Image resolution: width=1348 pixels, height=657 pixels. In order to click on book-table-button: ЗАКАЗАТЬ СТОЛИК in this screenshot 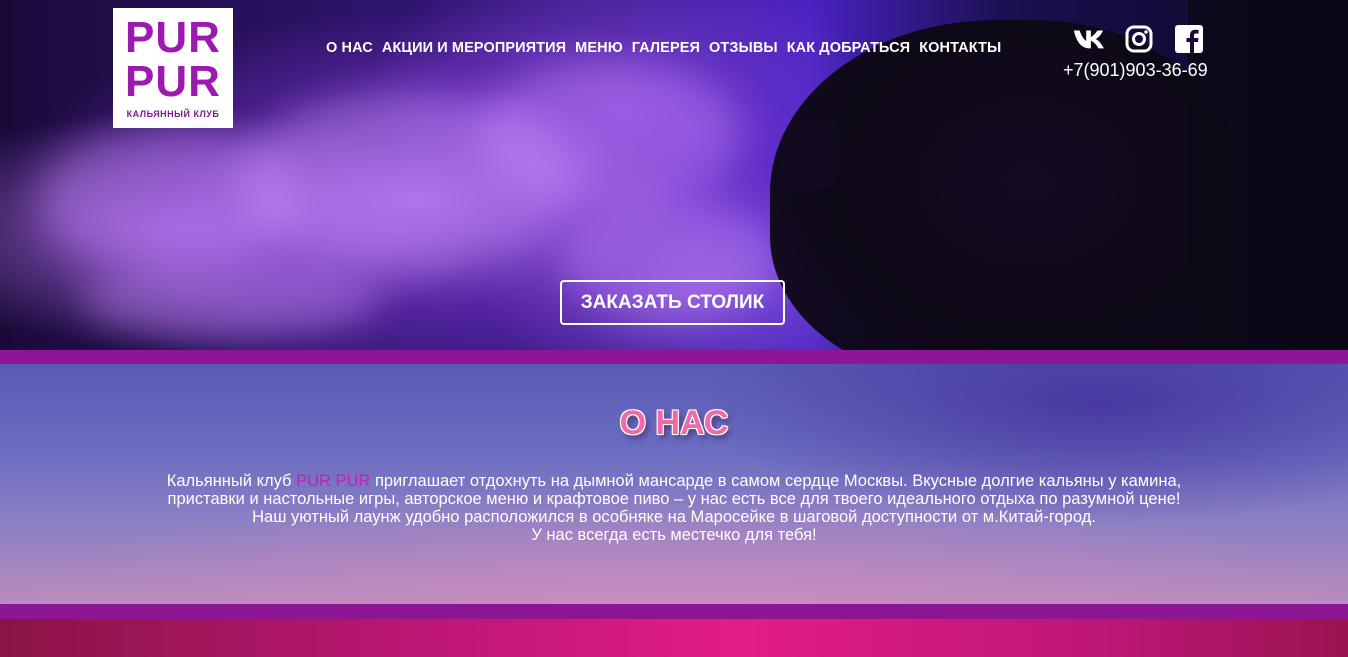, I will do `click(672, 302)`.